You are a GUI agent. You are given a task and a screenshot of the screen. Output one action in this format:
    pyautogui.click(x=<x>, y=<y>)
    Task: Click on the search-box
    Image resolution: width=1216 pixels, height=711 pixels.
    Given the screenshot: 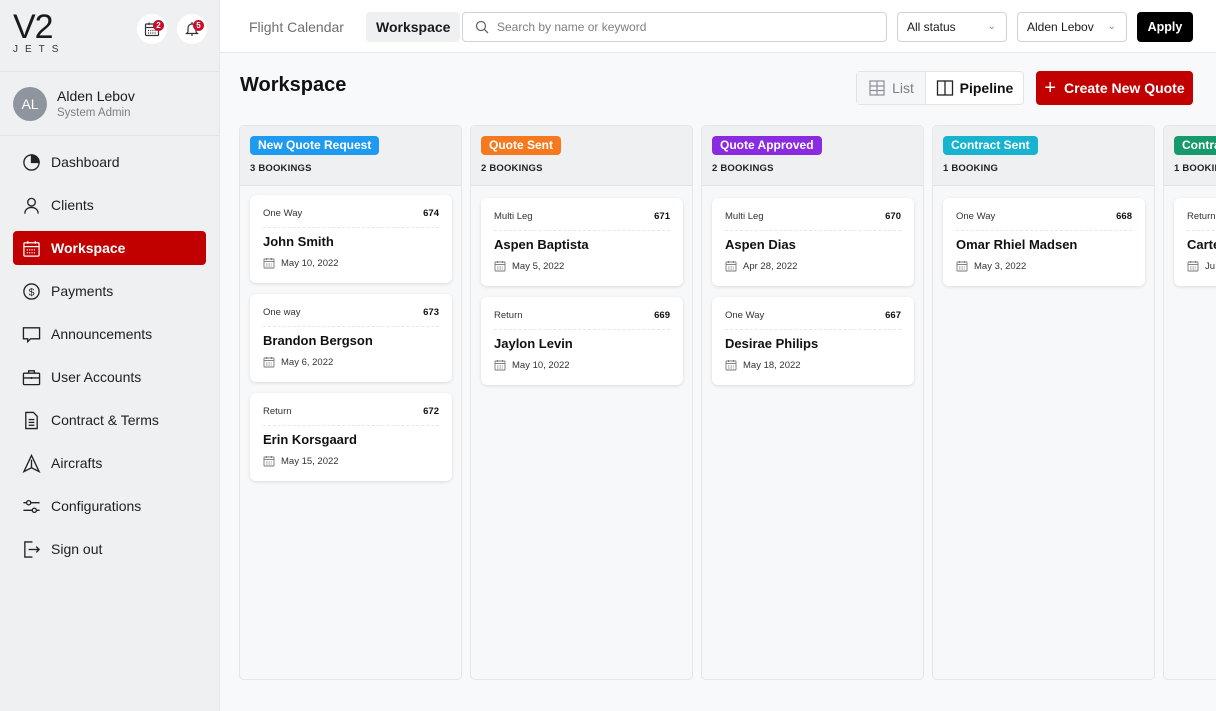 What is the action you would take?
    pyautogui.click(x=674, y=27)
    